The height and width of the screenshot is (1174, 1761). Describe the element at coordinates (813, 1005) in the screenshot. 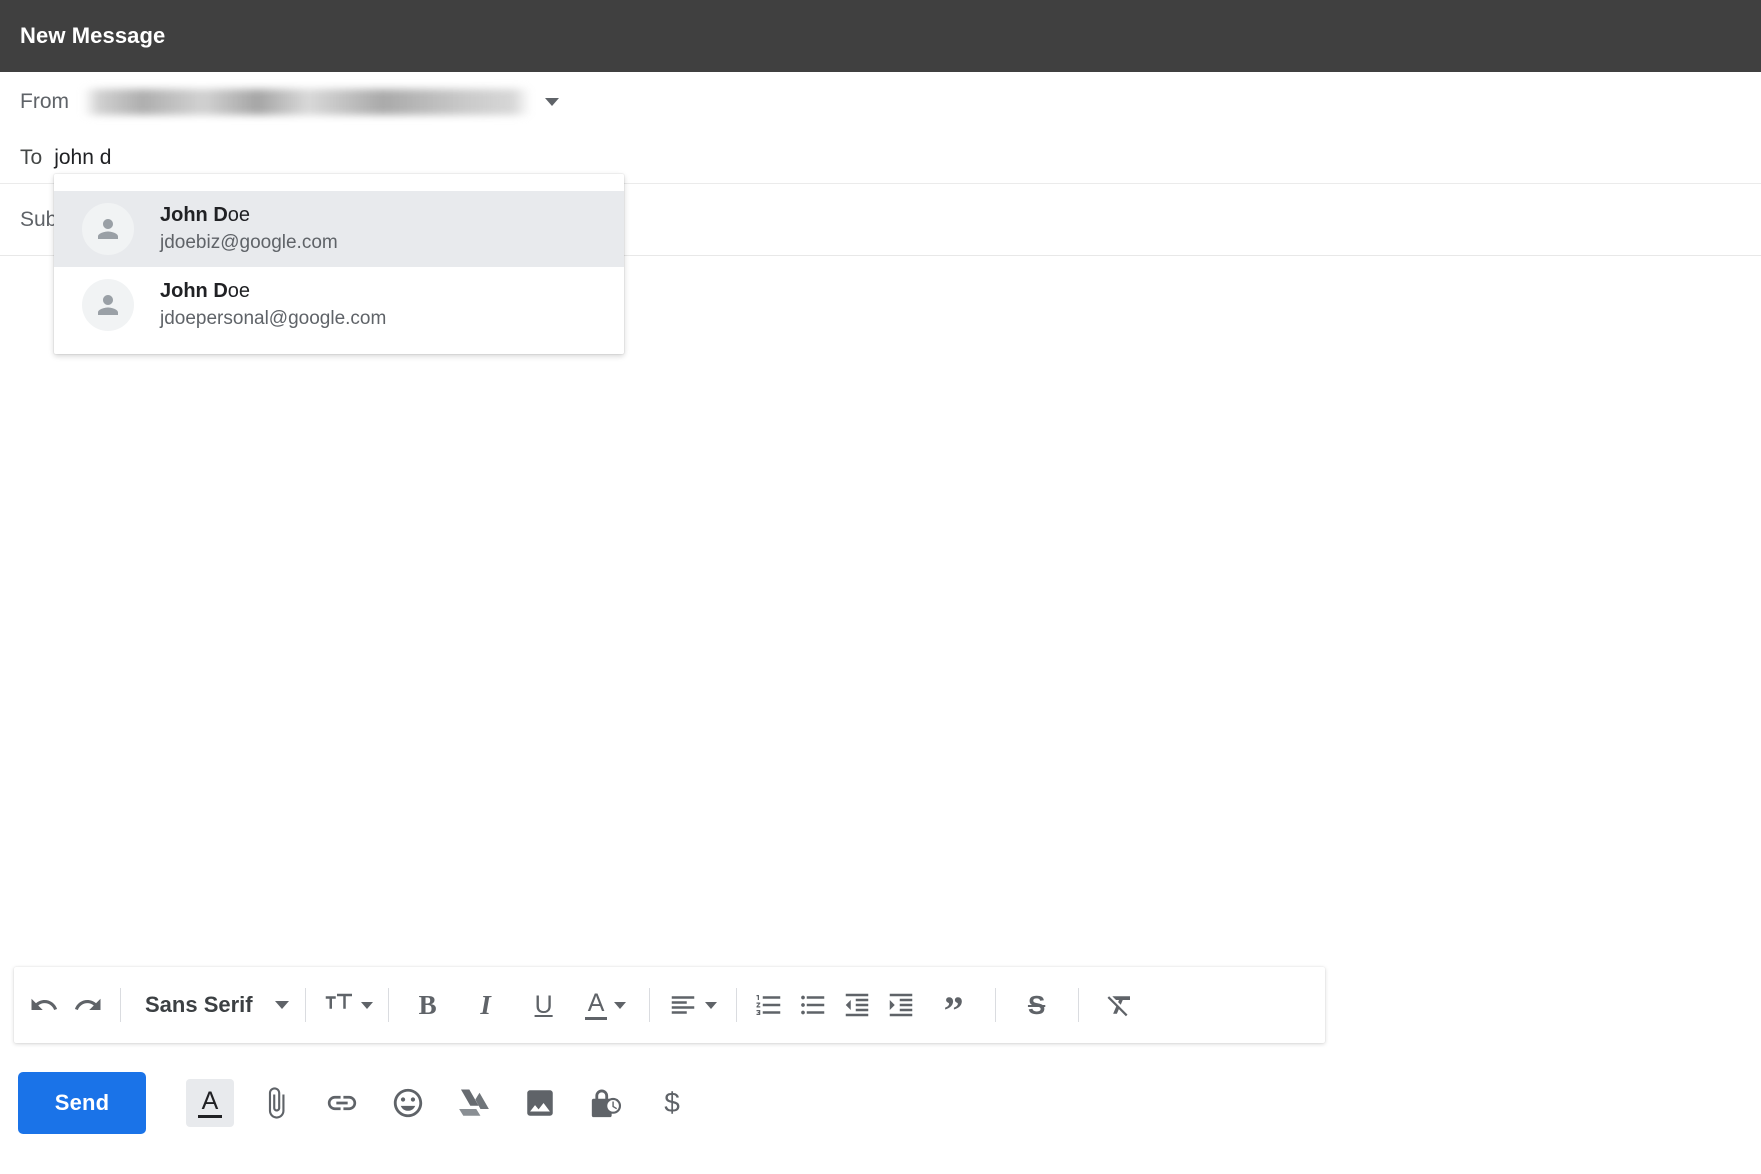

I see `bulleted-list-icon` at that location.